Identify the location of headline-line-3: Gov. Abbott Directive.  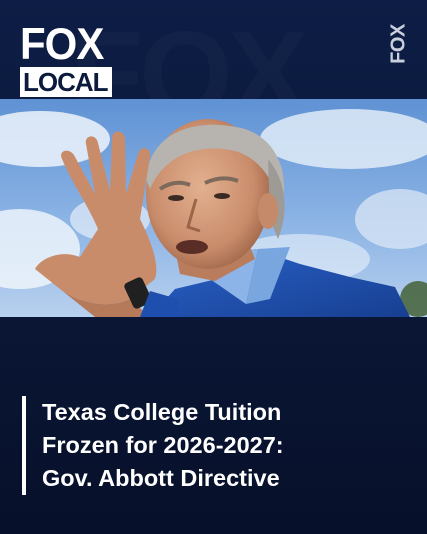
(161, 478).